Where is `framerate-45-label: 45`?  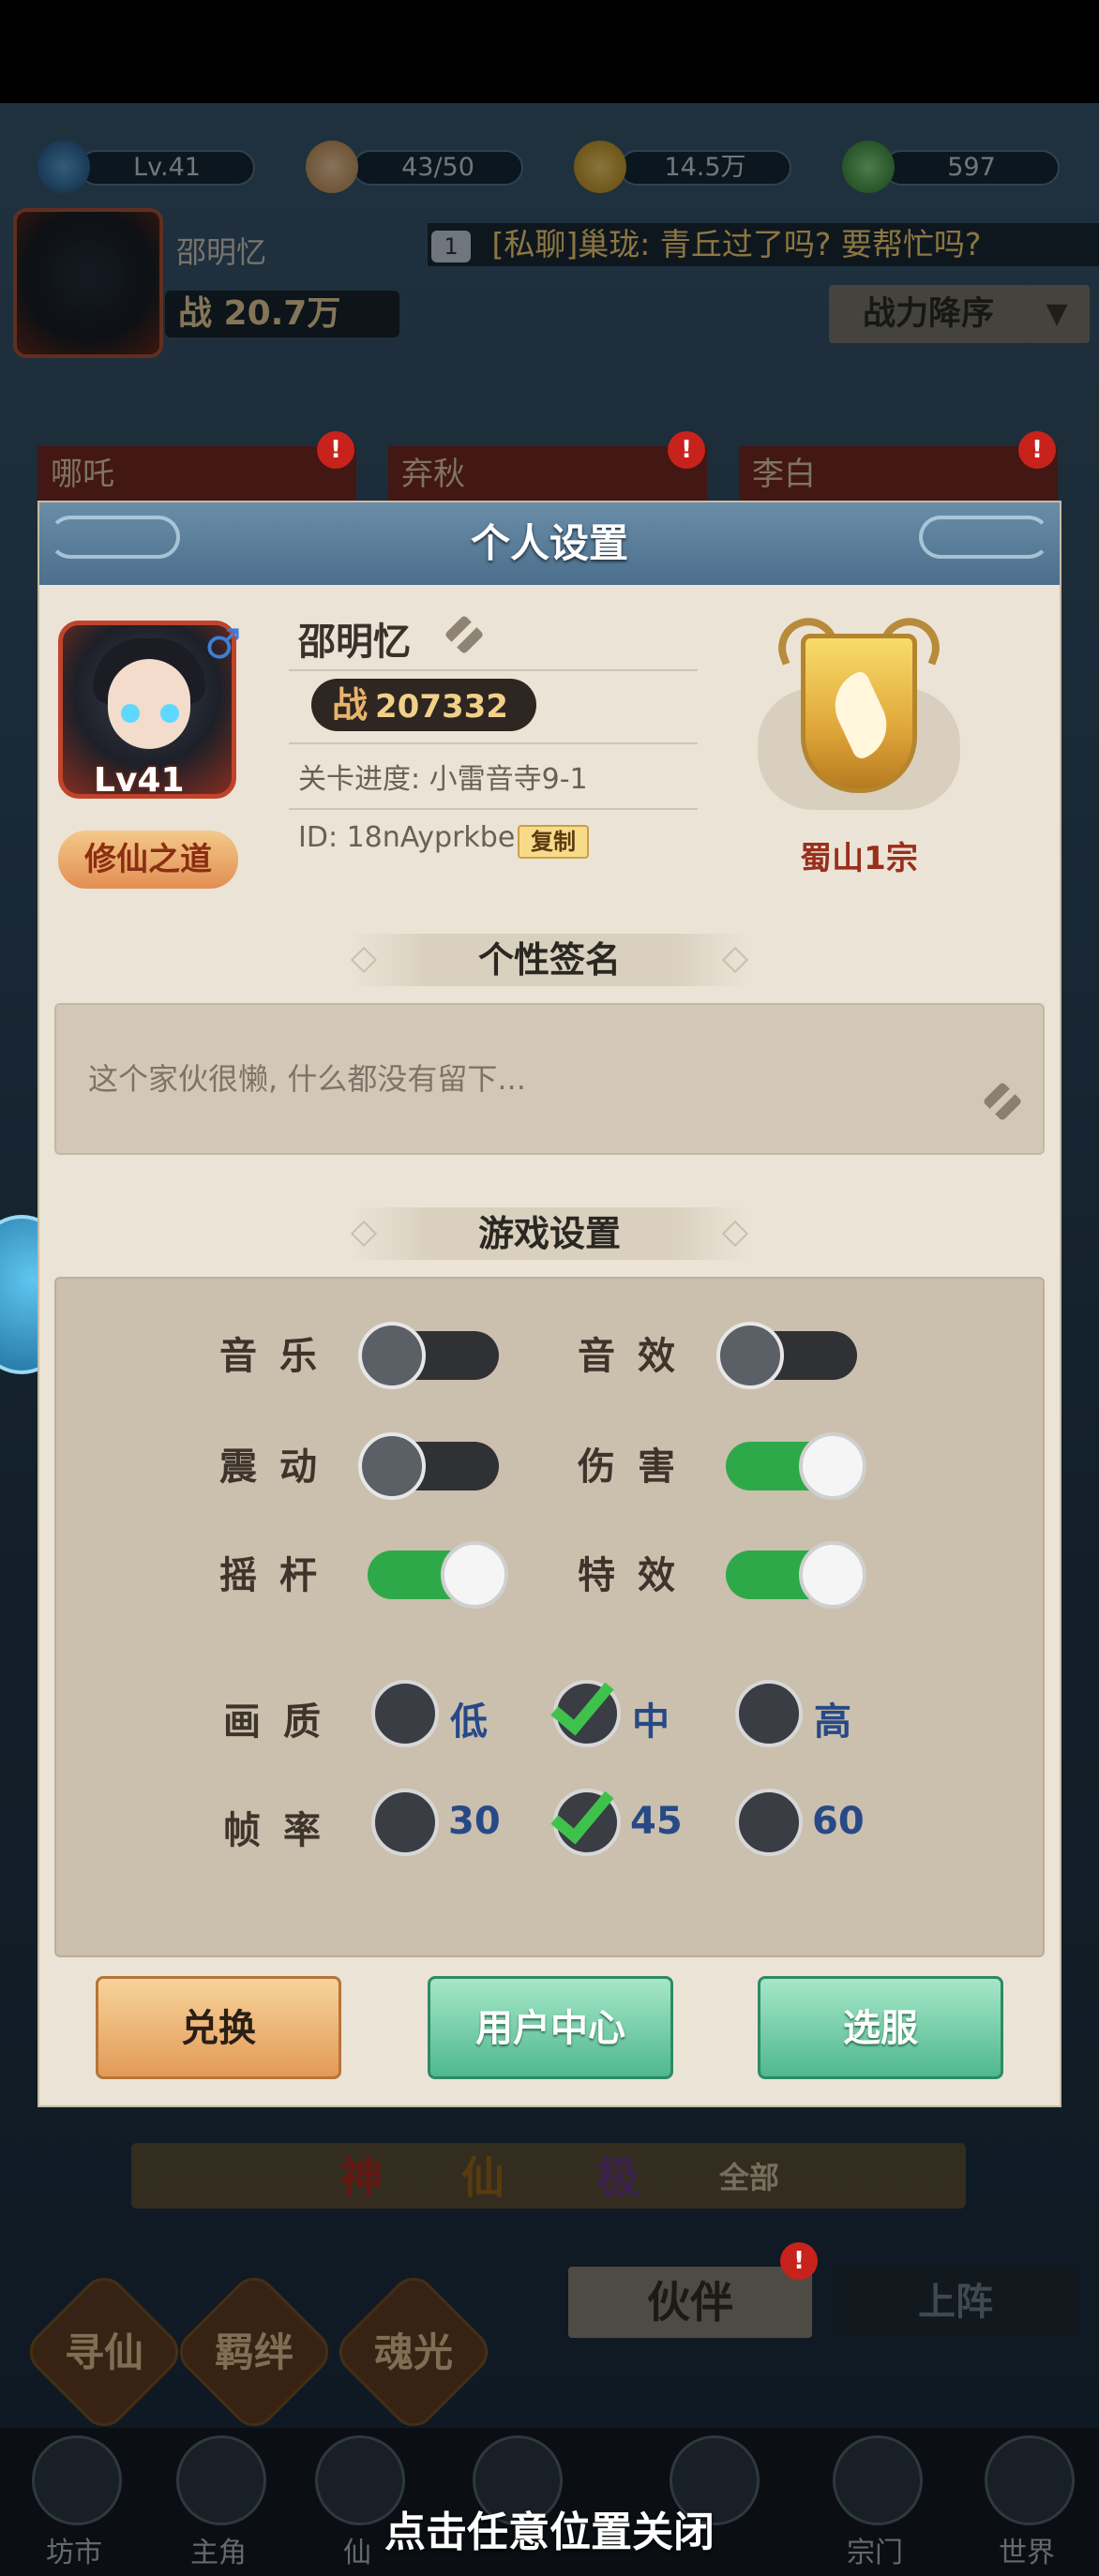 framerate-45-label: 45 is located at coordinates (656, 1822).